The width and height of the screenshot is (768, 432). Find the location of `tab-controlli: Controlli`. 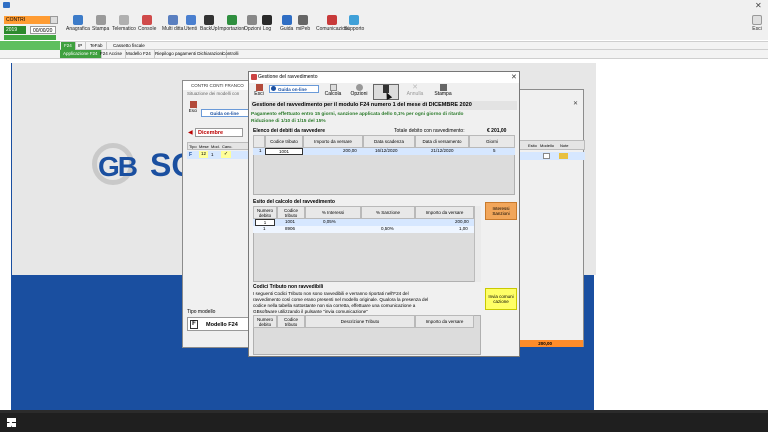

tab-controlli: Controlli is located at coordinates (230, 54).